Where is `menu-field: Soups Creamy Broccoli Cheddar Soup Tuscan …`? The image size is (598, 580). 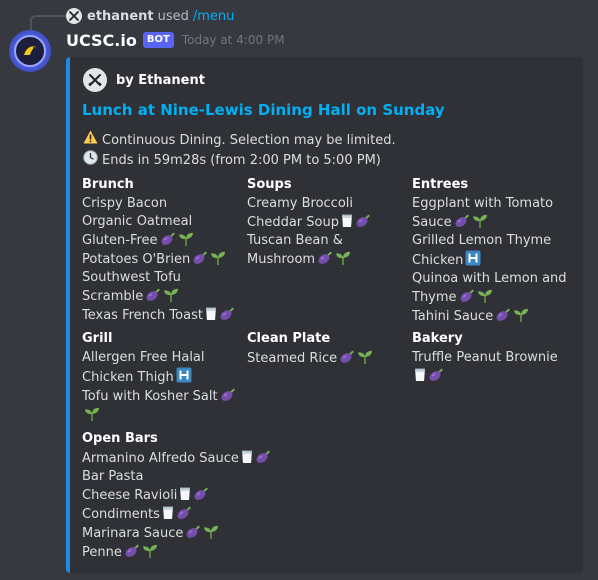 menu-field: Soups Creamy Broccoli Cheddar Soup Tuscan … is located at coordinates (326, 222).